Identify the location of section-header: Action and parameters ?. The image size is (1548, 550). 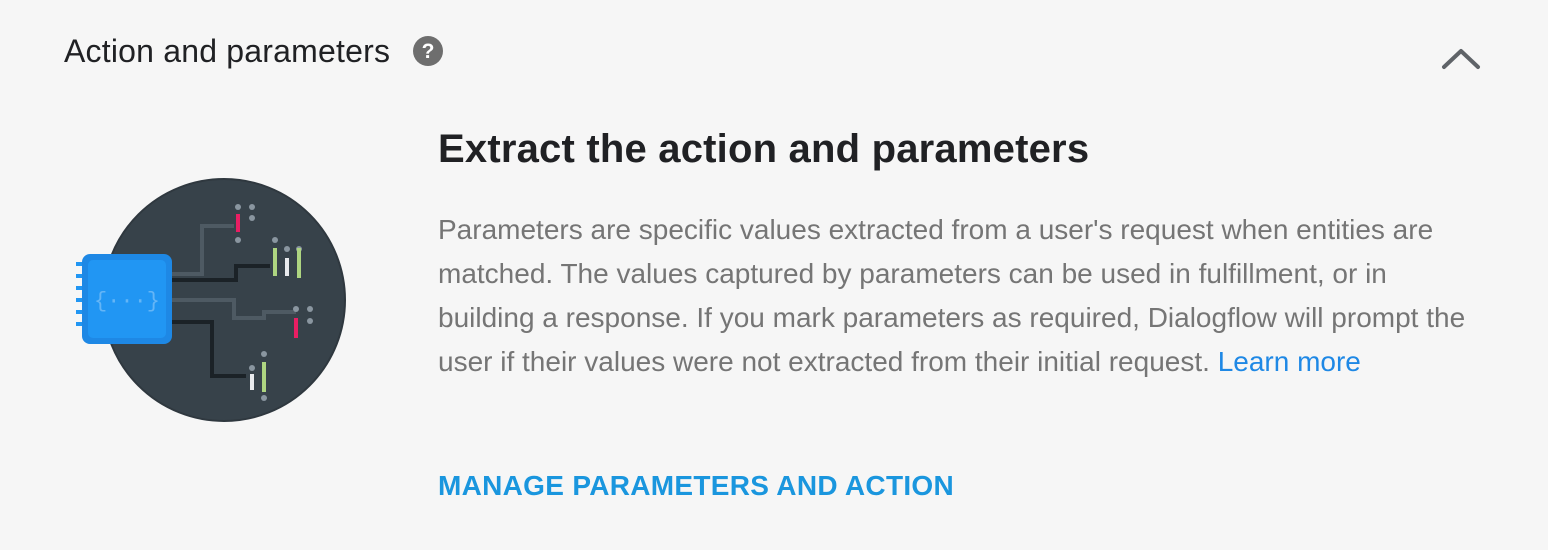
(254, 51).